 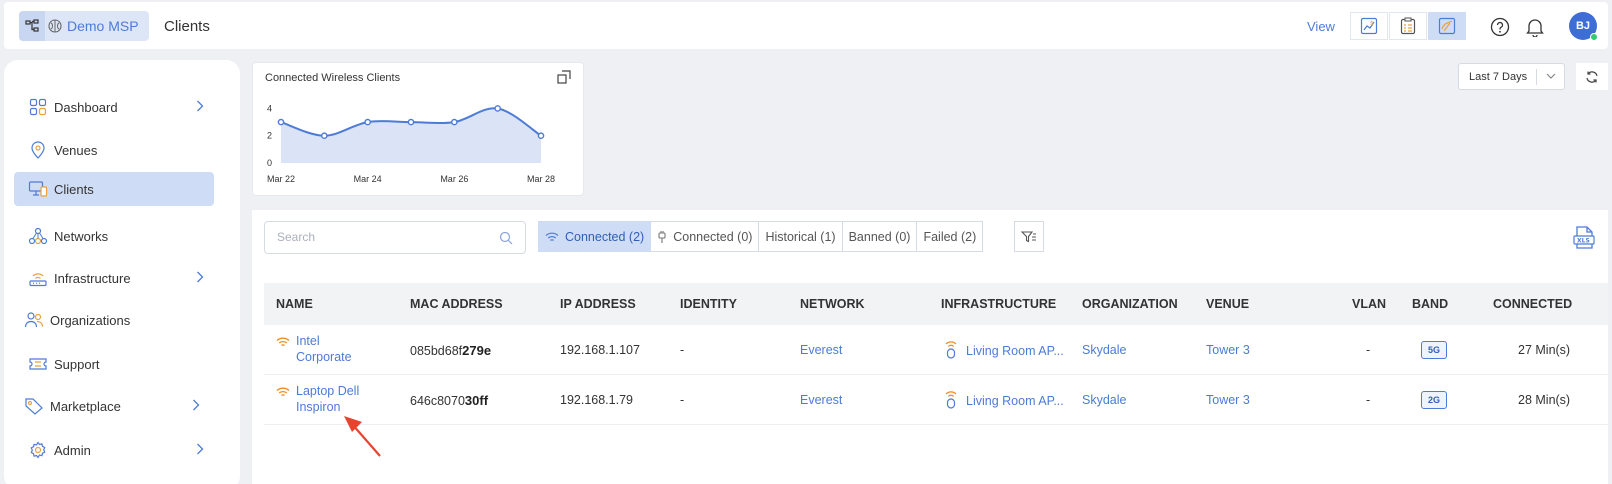 I want to click on user-avatar: BJ, so click(x=1583, y=26).